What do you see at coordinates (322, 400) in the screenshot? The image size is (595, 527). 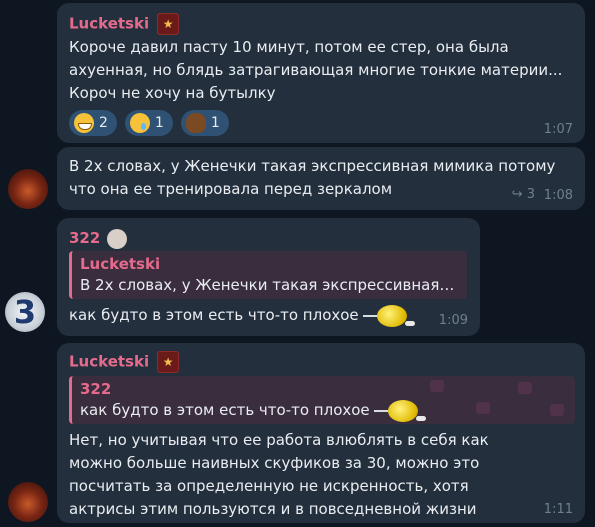 I see `reply-preview: 322 как будто в этом есть что-то плохое` at bounding box center [322, 400].